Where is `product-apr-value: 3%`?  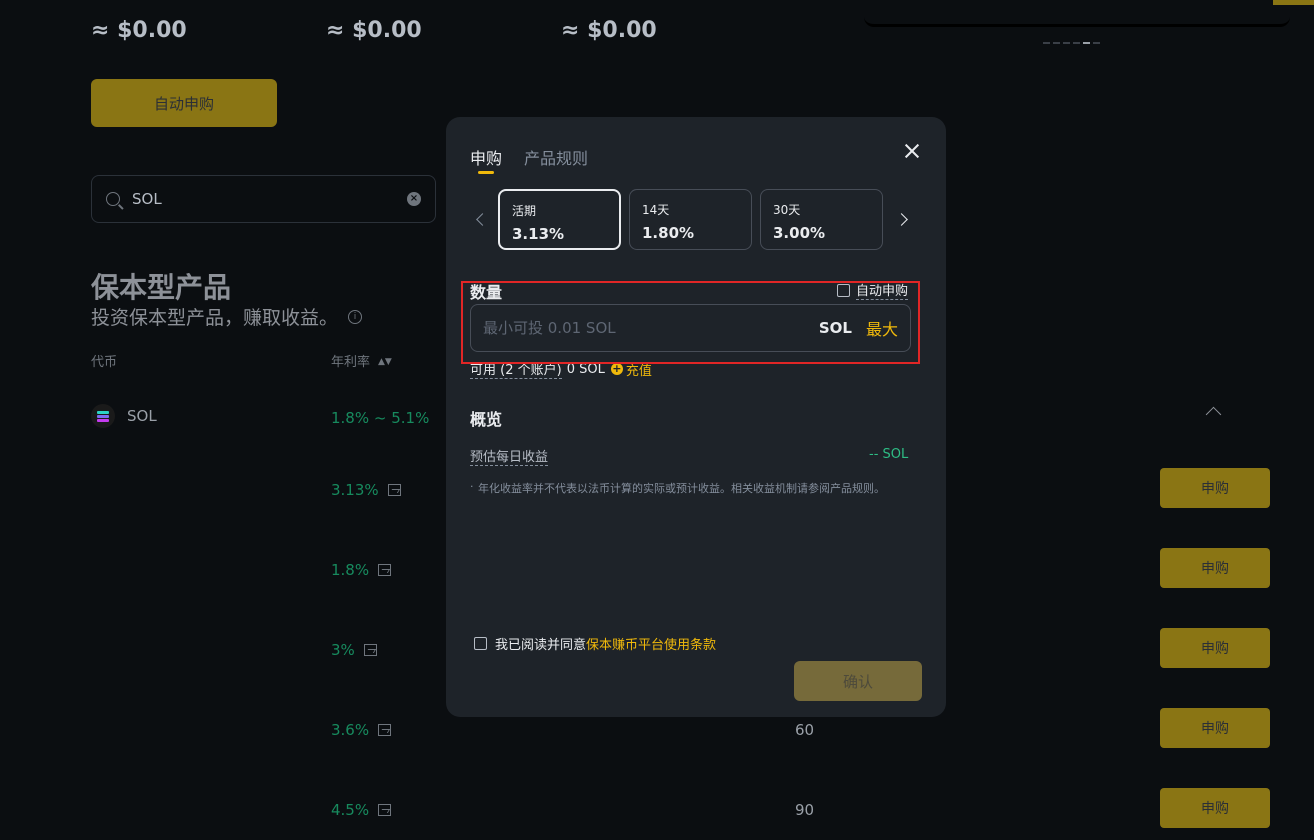
product-apr-value: 3% is located at coordinates (343, 650).